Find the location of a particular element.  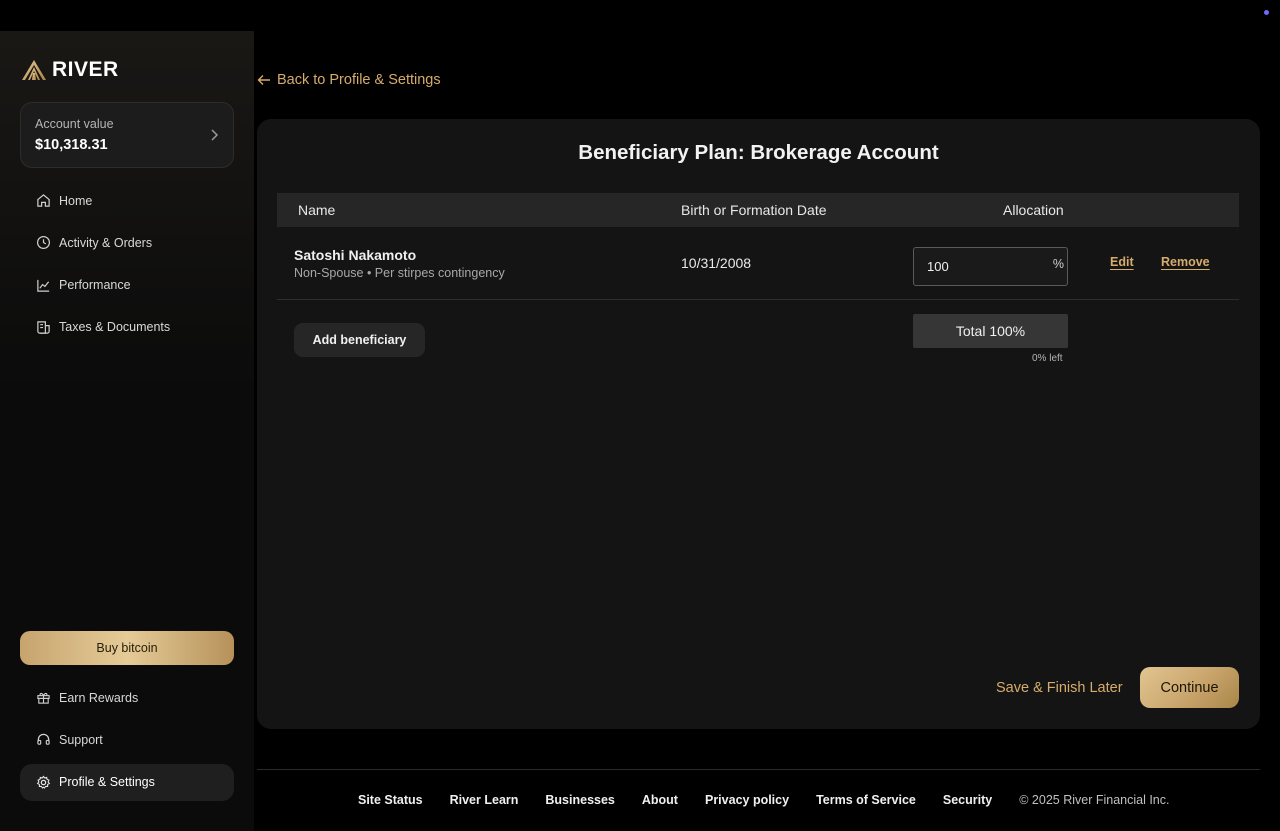

nav-item-home: Home is located at coordinates (127, 200).